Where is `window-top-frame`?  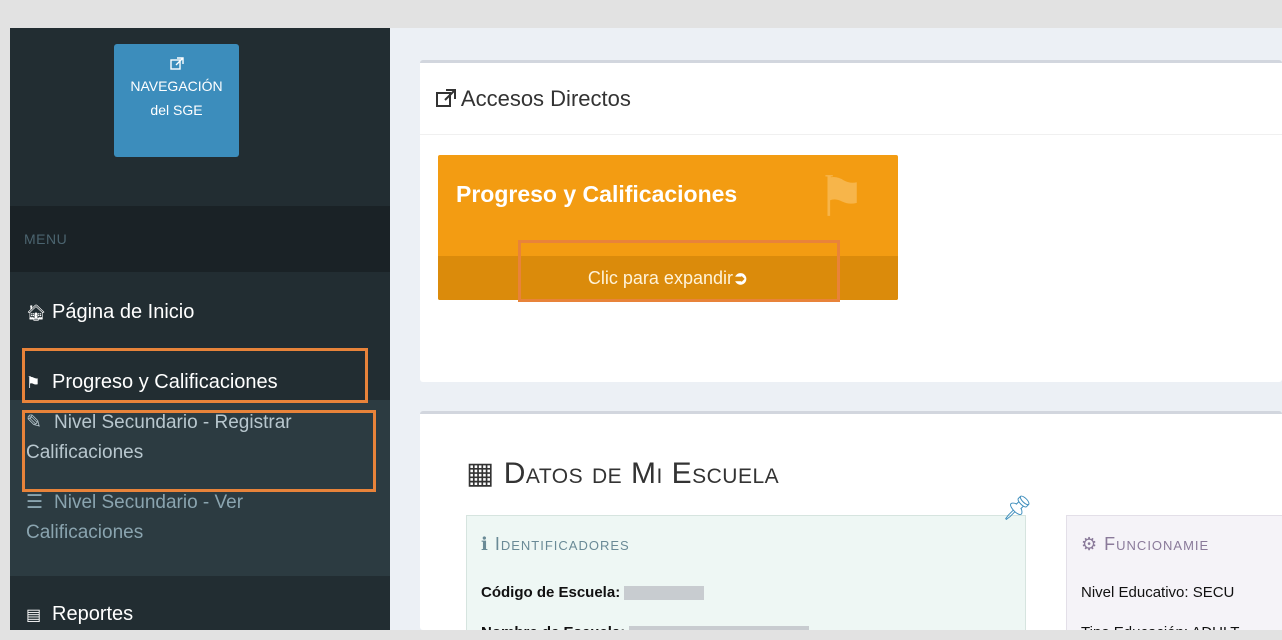
window-top-frame is located at coordinates (641, 14).